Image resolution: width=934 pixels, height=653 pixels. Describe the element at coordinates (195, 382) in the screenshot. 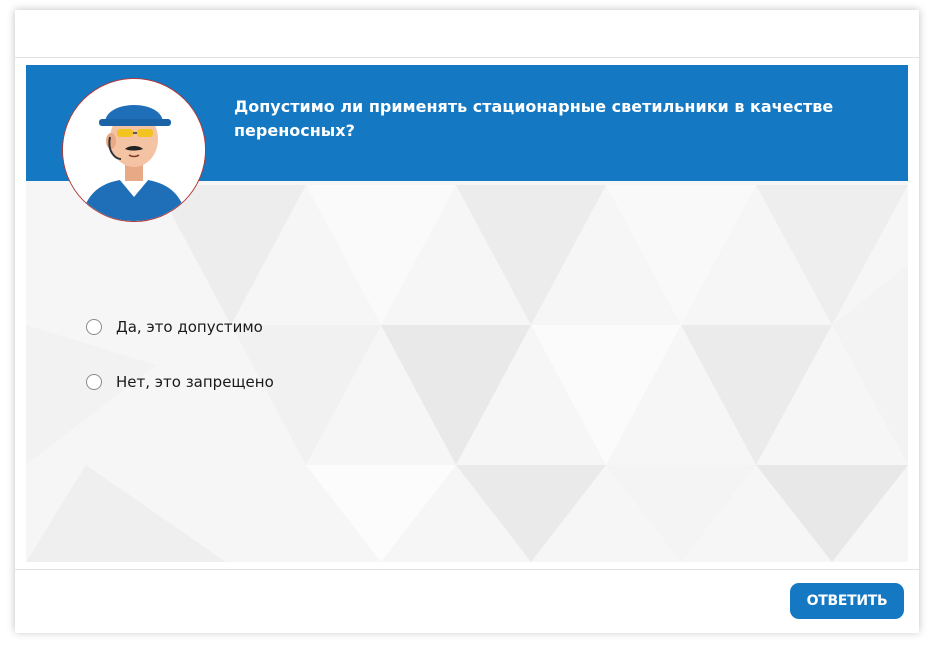

I see `answer-option-label: Нет, это запрещено` at that location.